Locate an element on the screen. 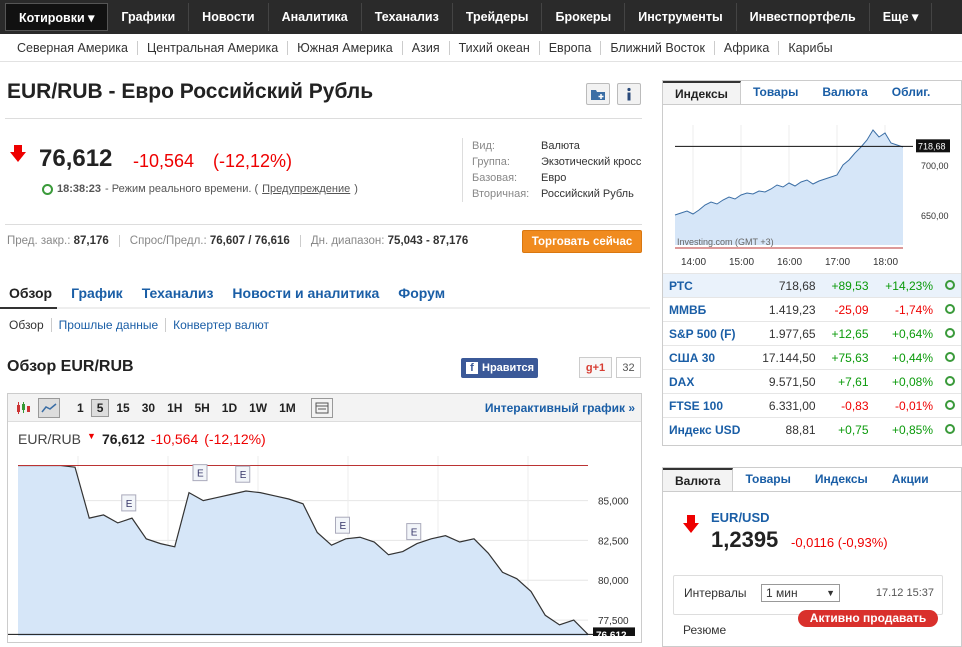  trade-now-button: Торговать сейчас is located at coordinates (582, 241).